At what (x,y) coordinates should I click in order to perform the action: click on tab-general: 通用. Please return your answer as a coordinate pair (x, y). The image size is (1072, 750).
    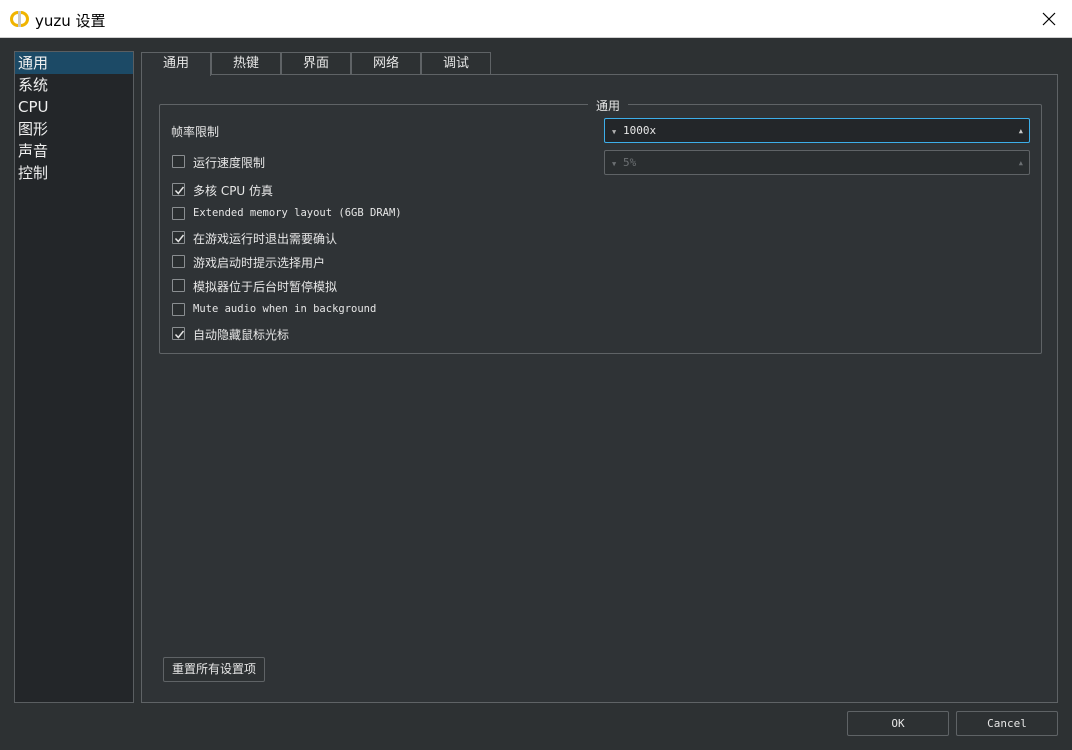
    Looking at the image, I should click on (176, 64).